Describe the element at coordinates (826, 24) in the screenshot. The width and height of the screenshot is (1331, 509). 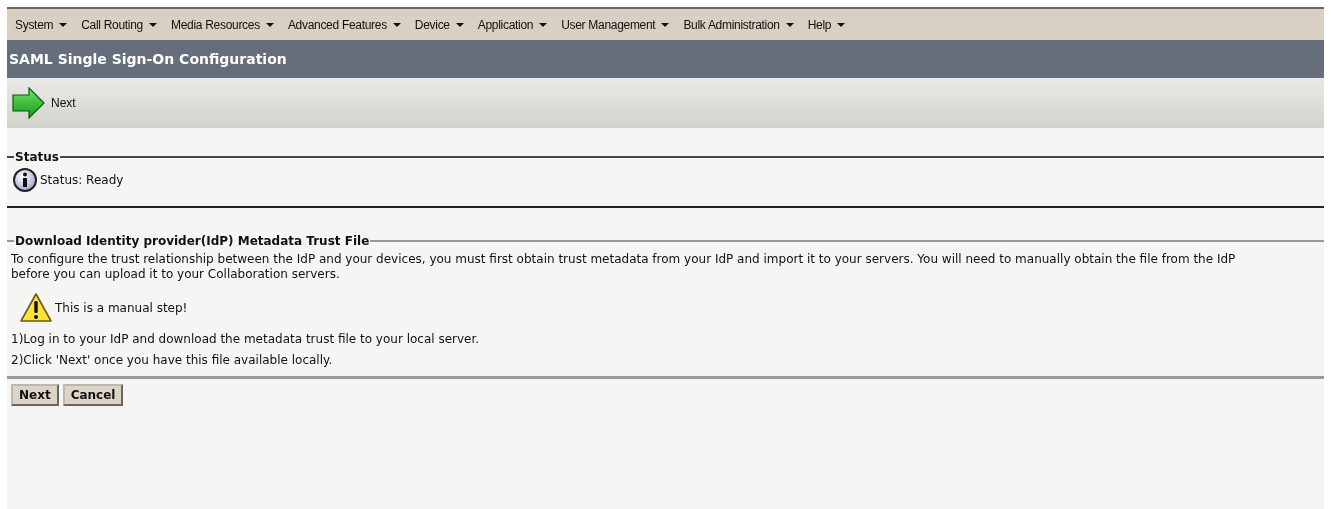
I see `menu-item: Help` at that location.